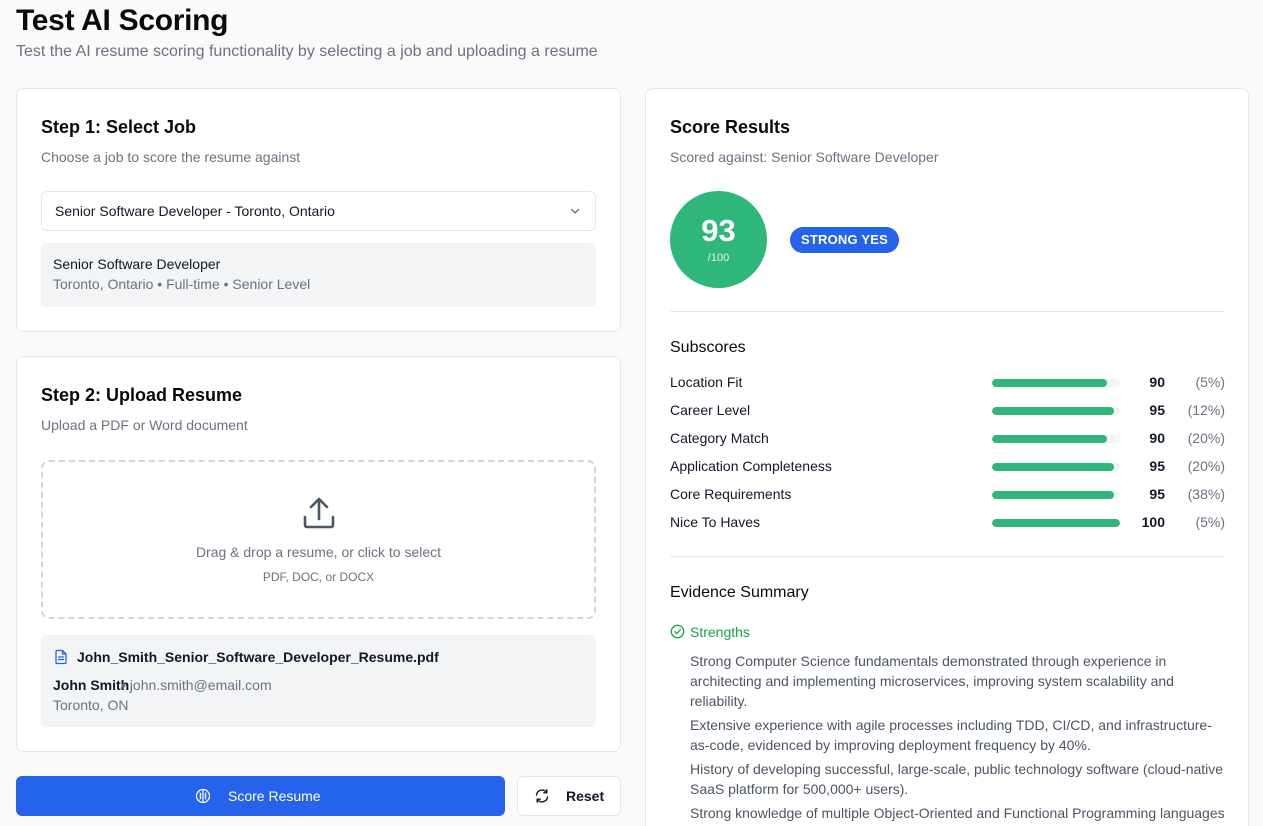  Describe the element at coordinates (719, 438) in the screenshot. I see `subscore-label: Category Match` at that location.